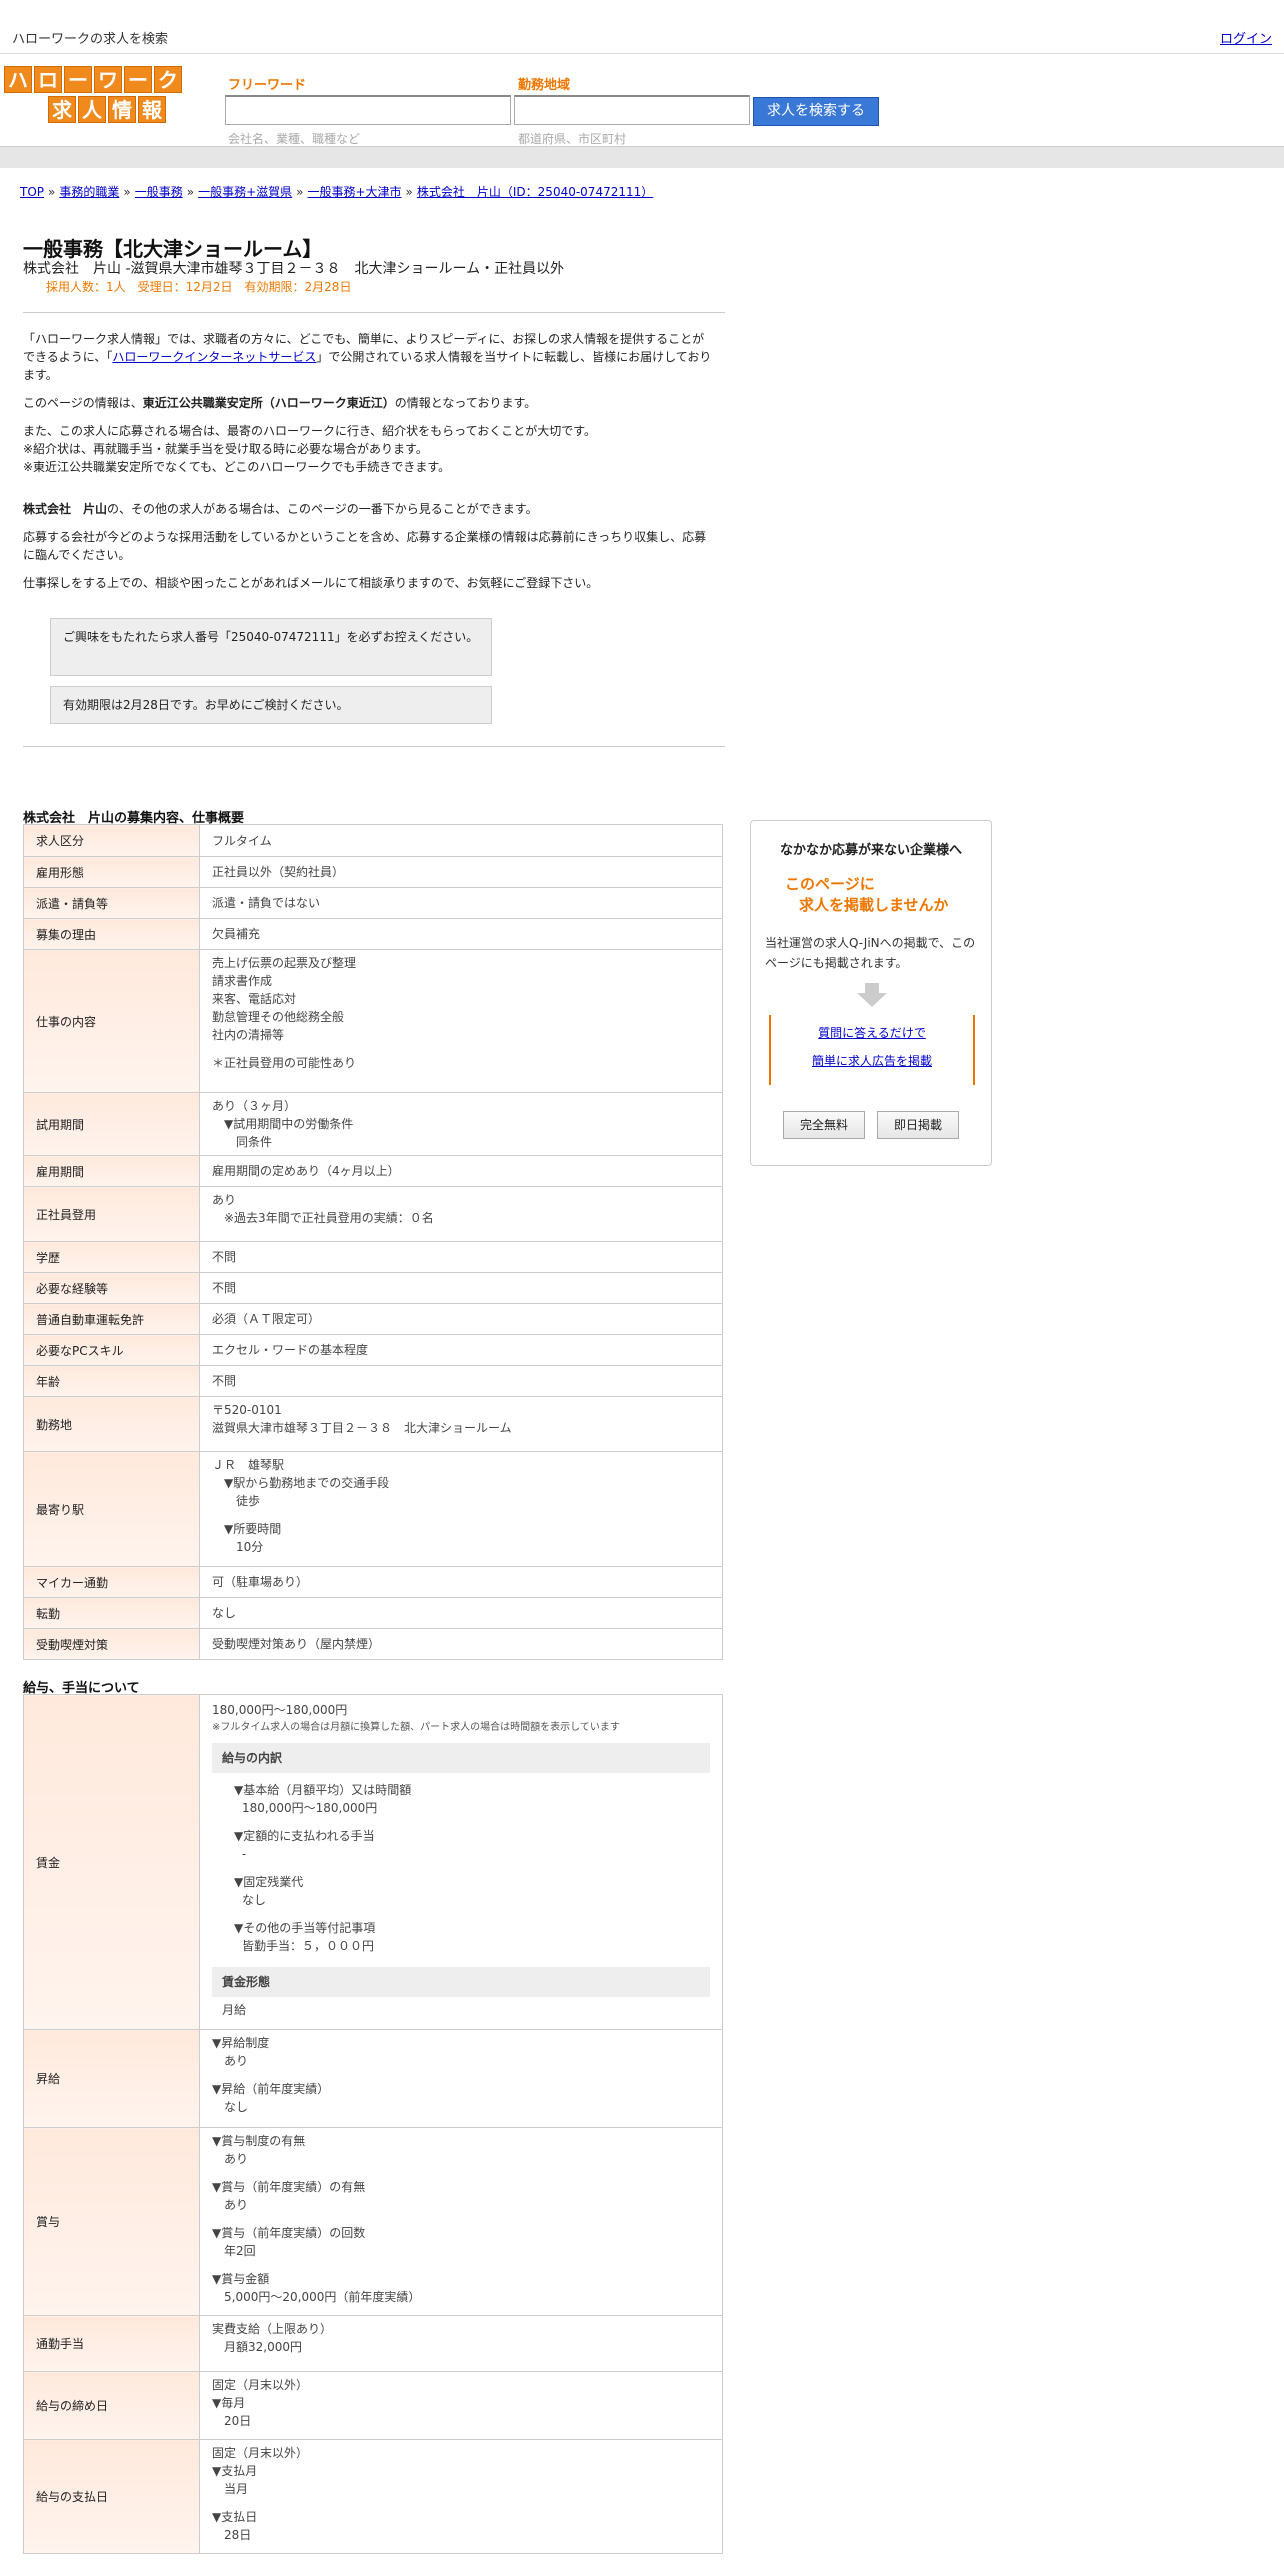 The width and height of the screenshot is (1284, 2568). Describe the element at coordinates (461, 2343) in the screenshot. I see `row-value: 実費支給（上限あり） 月額32,000円` at that location.